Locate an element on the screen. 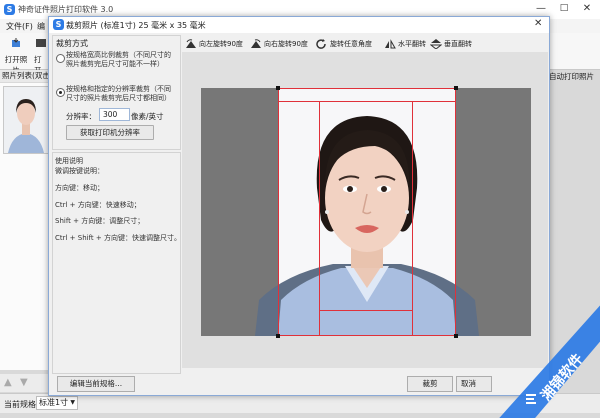 This screenshot has height=418, width=600. get-printer-resolution-button: 获取打印机分辨率 is located at coordinates (110, 132).